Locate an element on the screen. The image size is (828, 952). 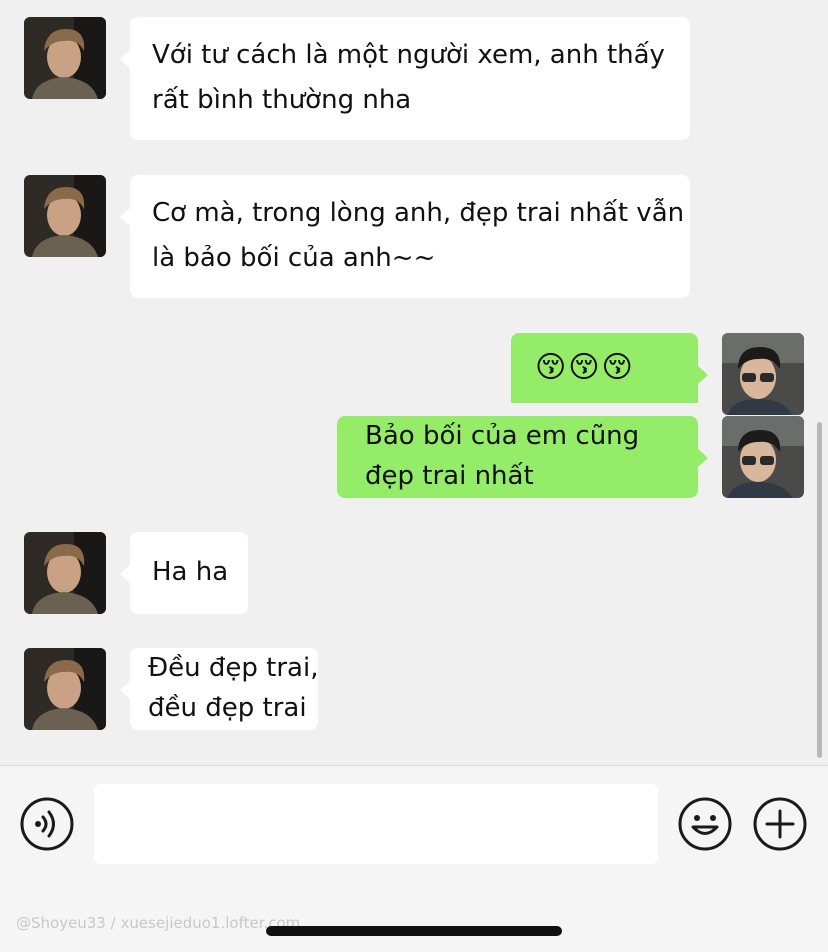
message-text: 😚😚😚 is located at coordinates (585, 367).